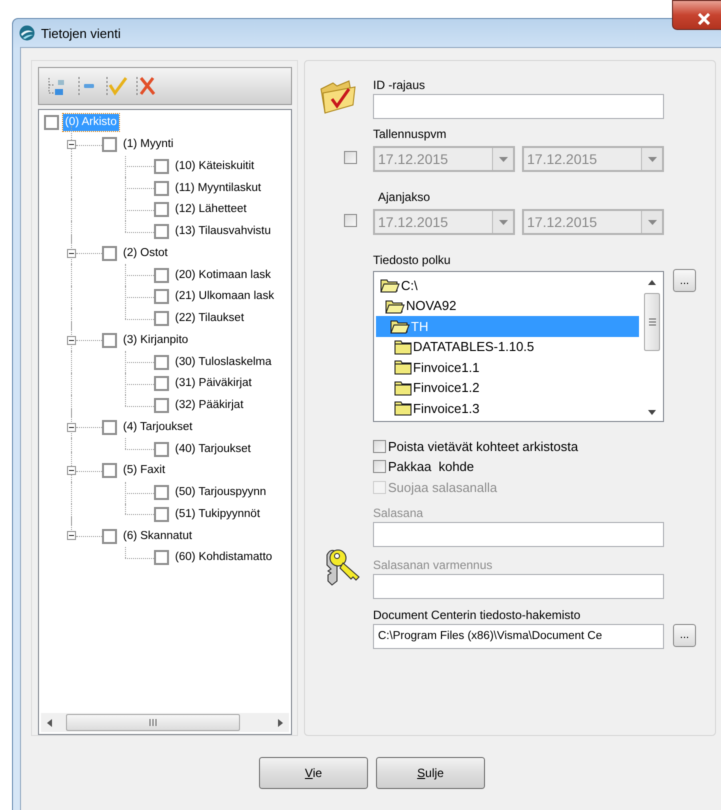 The height and width of the screenshot is (810, 721). Describe the element at coordinates (223, 362) in the screenshot. I see `tree-item: (30) Tuloslaskelma` at that location.